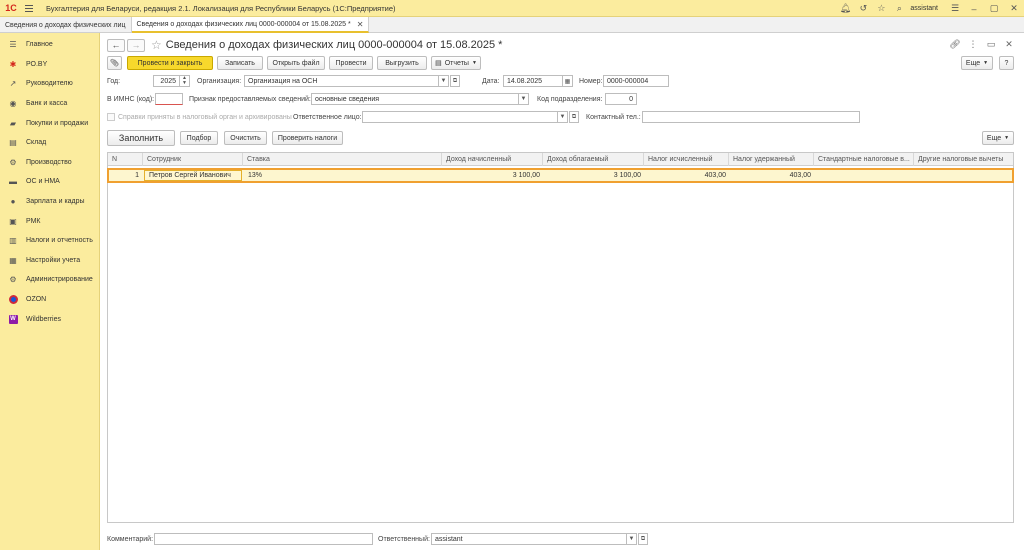 The width and height of the screenshot is (1024, 550). Describe the element at coordinates (307, 138) in the screenshot. I see `check-taxes-button: Проверить налоги` at that location.